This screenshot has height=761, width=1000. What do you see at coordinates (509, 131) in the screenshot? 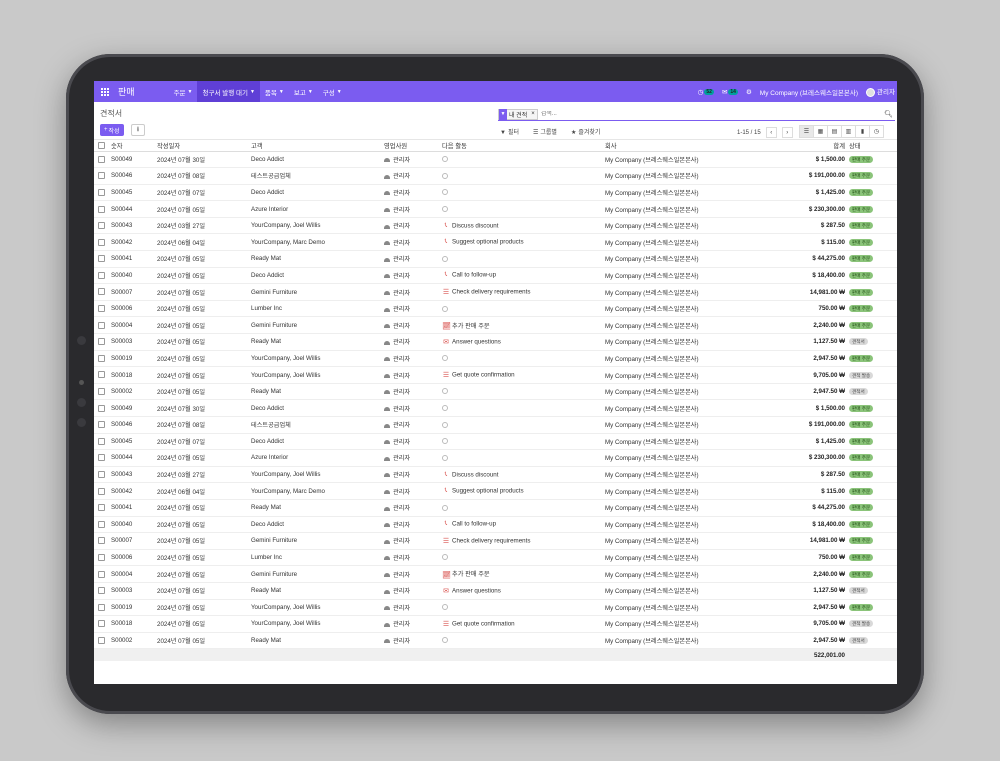
I see `filters-dropdown: ▼ 필터` at bounding box center [509, 131].